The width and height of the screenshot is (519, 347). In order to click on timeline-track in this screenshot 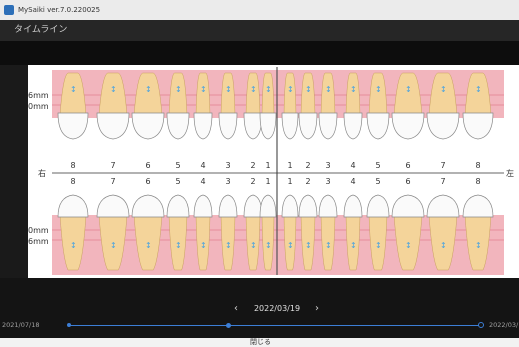, I will do `click(275, 325)`.